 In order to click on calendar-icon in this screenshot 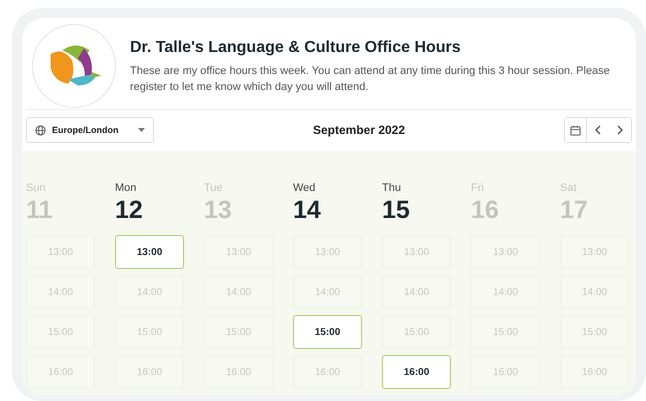, I will do `click(575, 130)`.